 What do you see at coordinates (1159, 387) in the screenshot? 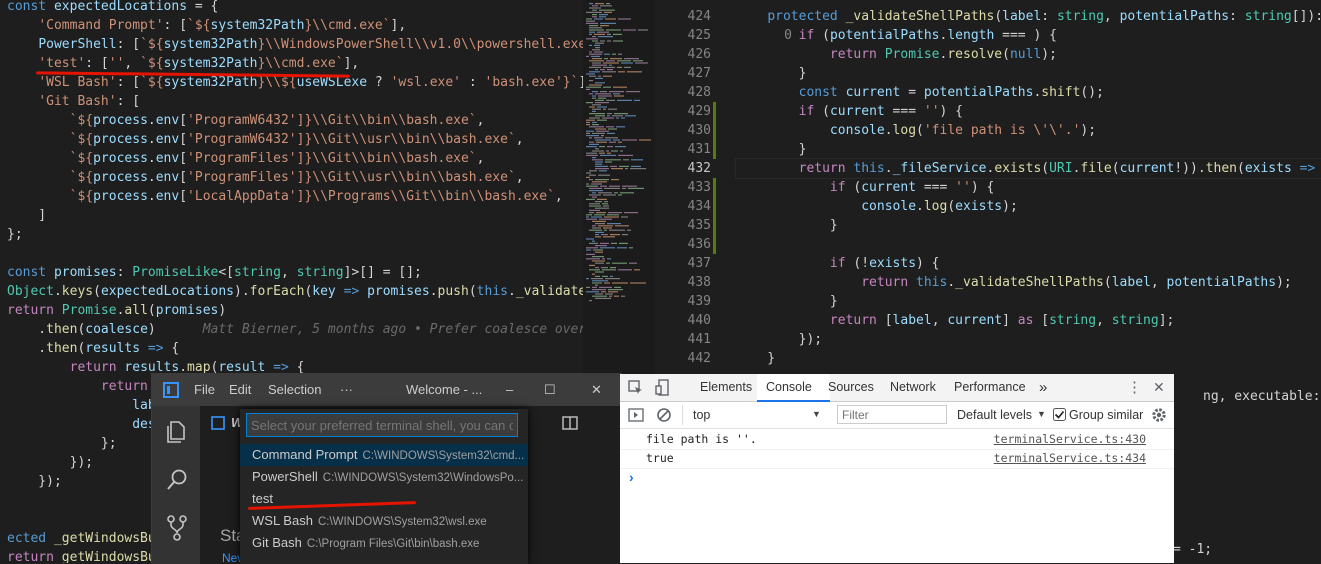
I see `devtools-close-button: ✕` at bounding box center [1159, 387].